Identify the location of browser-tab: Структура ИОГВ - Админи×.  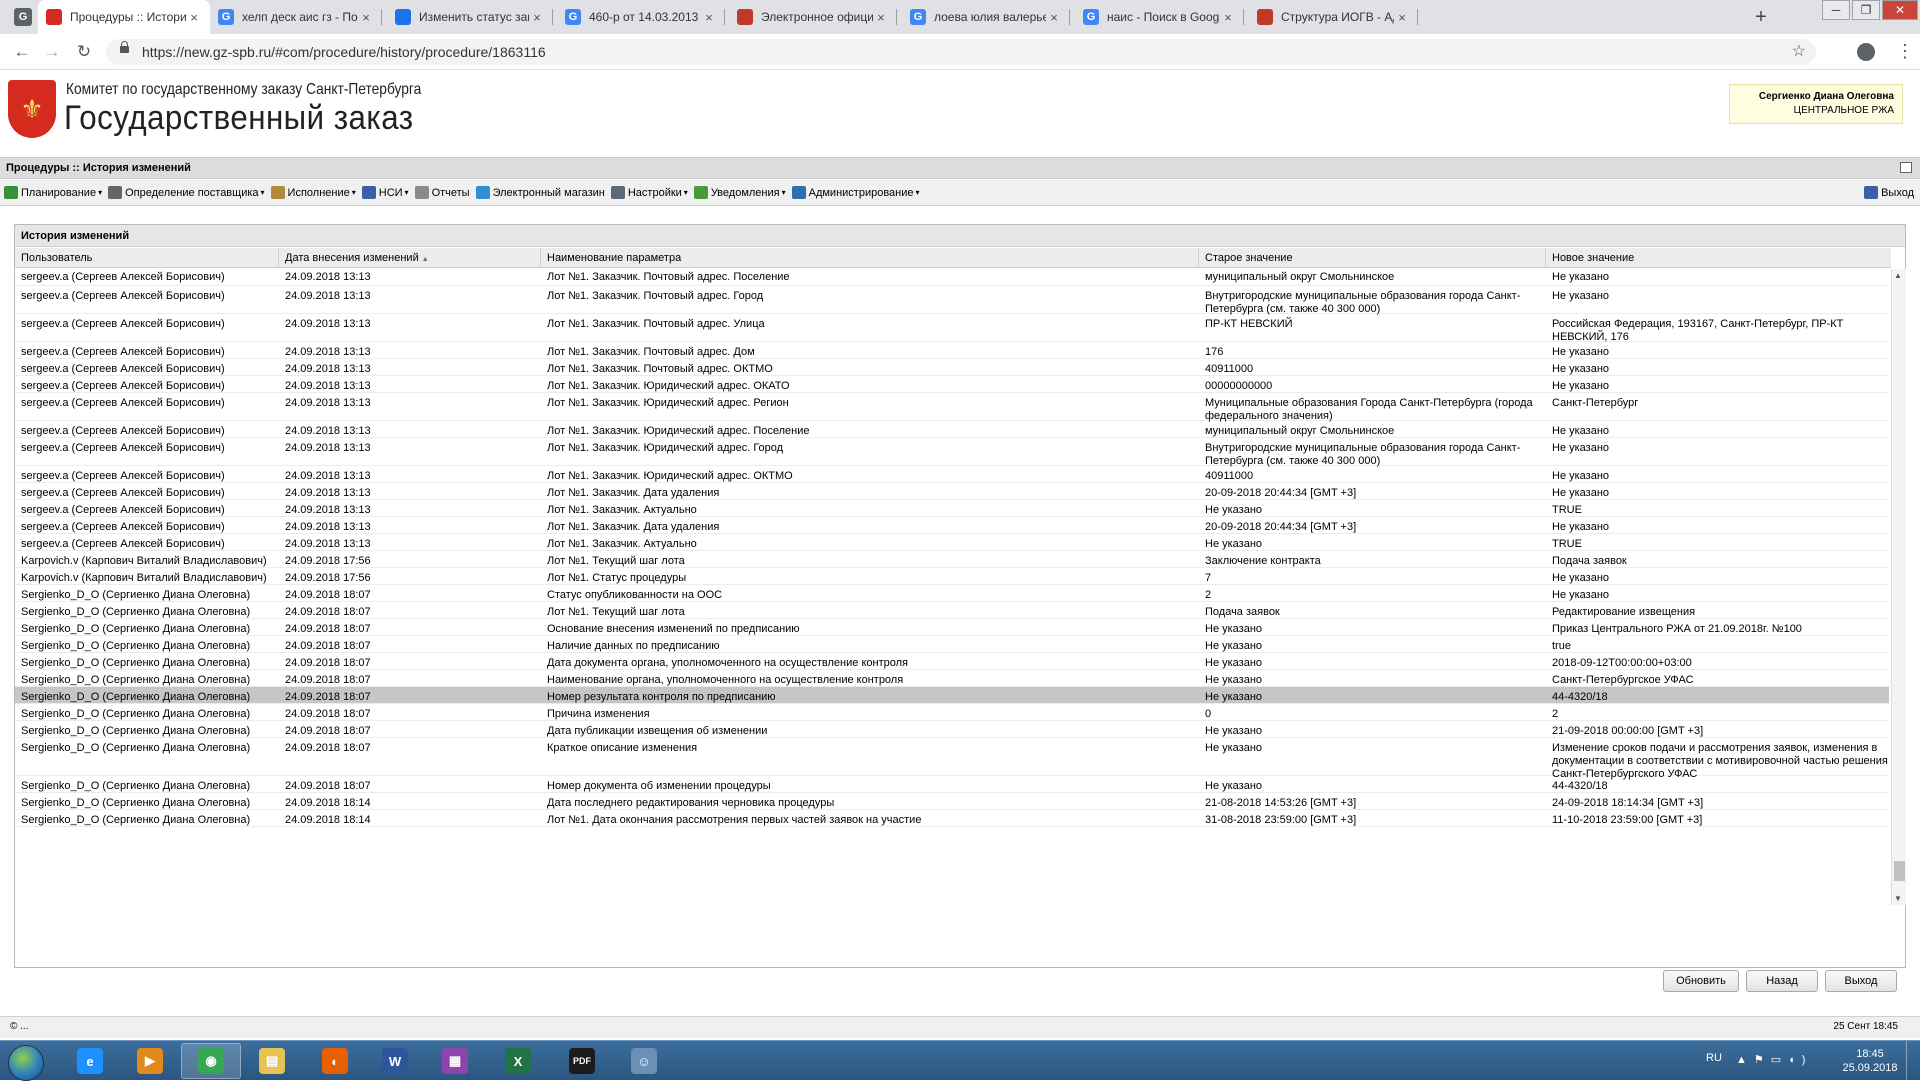
(1333, 17).